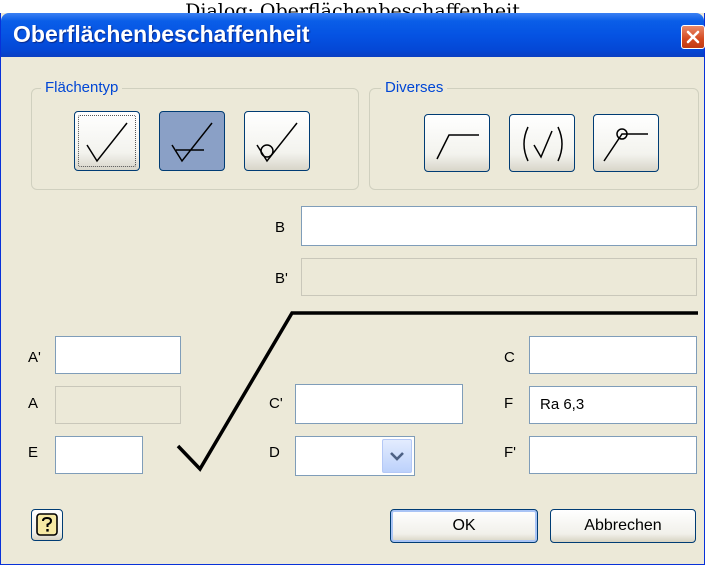 The height and width of the screenshot is (565, 705). What do you see at coordinates (499, 277) in the screenshot?
I see `field-b-prime-input` at bounding box center [499, 277].